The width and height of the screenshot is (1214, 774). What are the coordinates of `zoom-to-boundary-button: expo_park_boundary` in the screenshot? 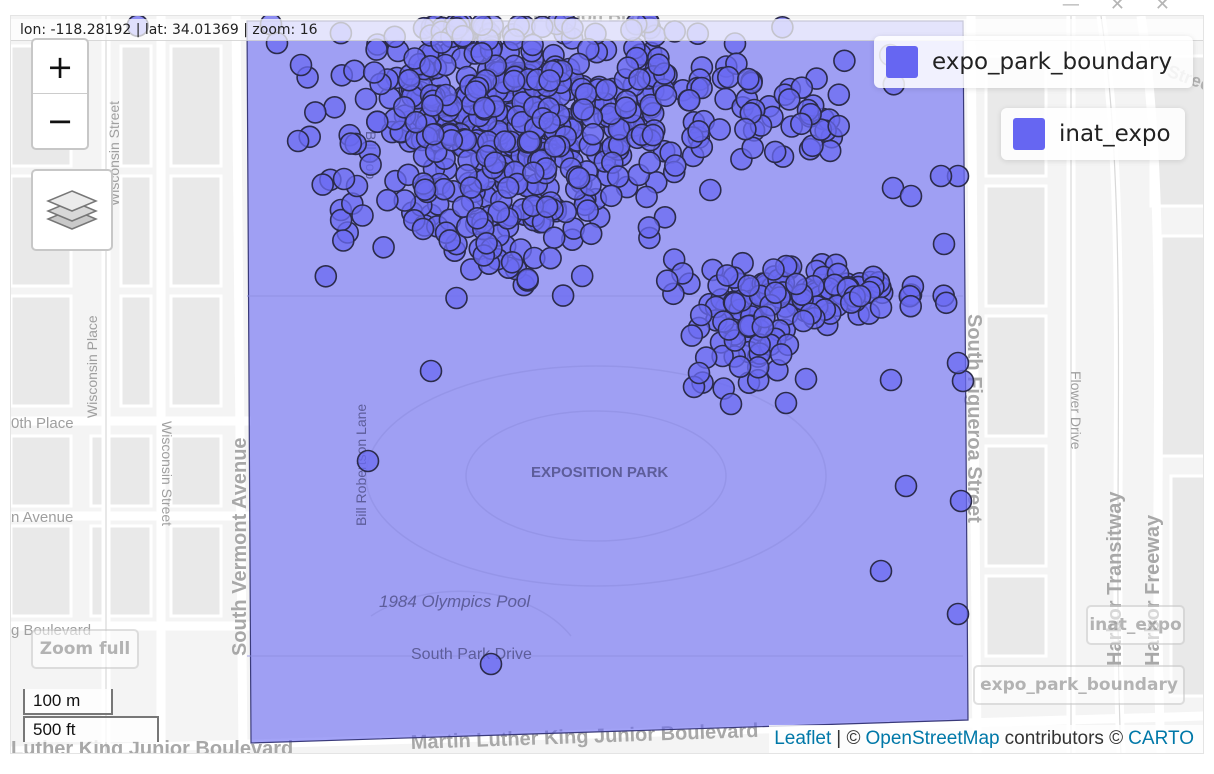 It's located at (1079, 685).